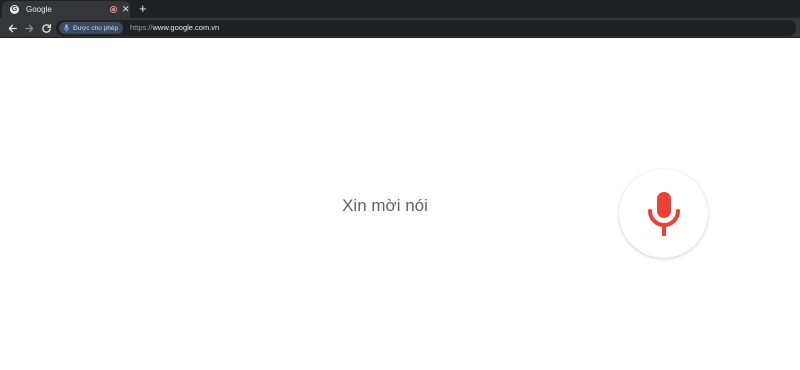  I want to click on favicon-letter: G, so click(14, 9).